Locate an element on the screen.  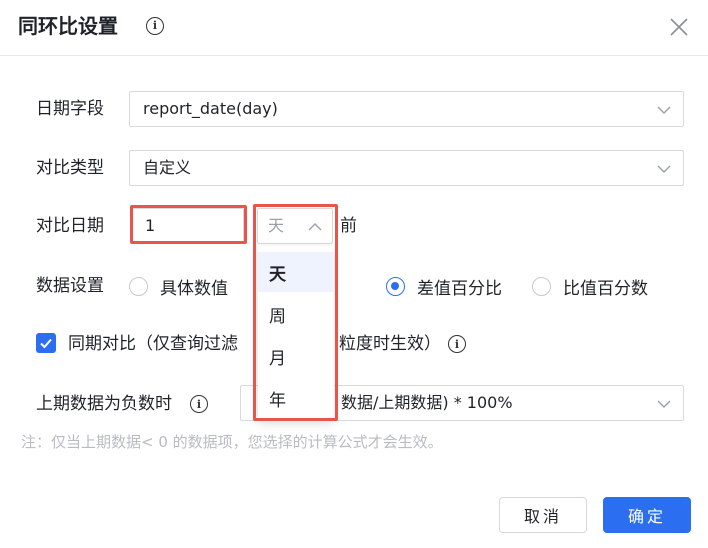
date-field-label: 日期字段 is located at coordinates (70, 109).